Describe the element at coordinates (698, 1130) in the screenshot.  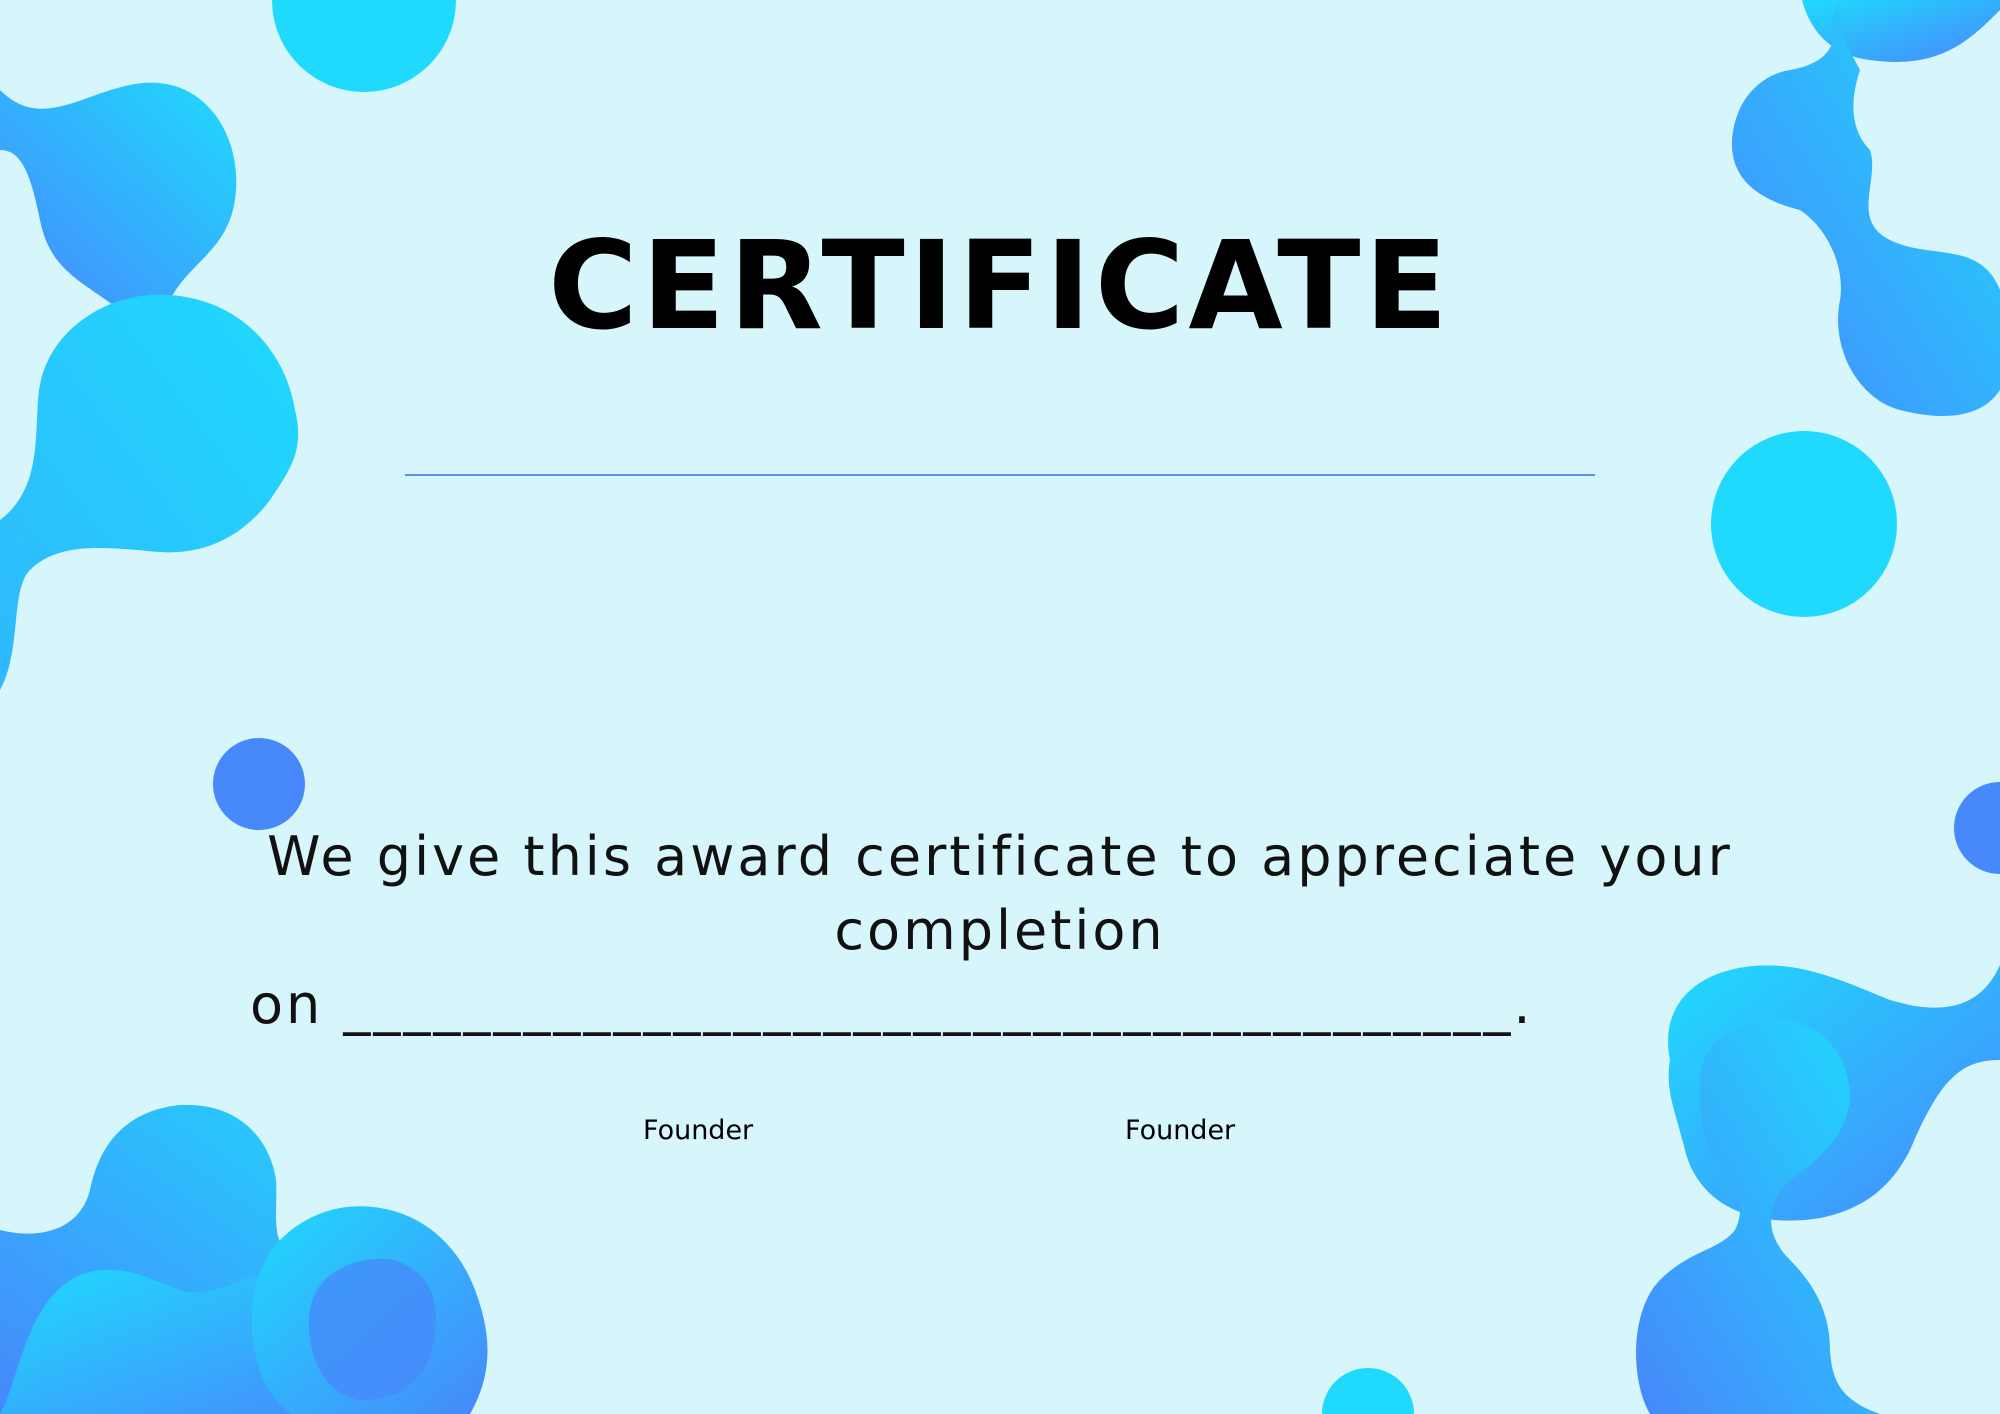
I see `signature-founder-left: Founder` at that location.